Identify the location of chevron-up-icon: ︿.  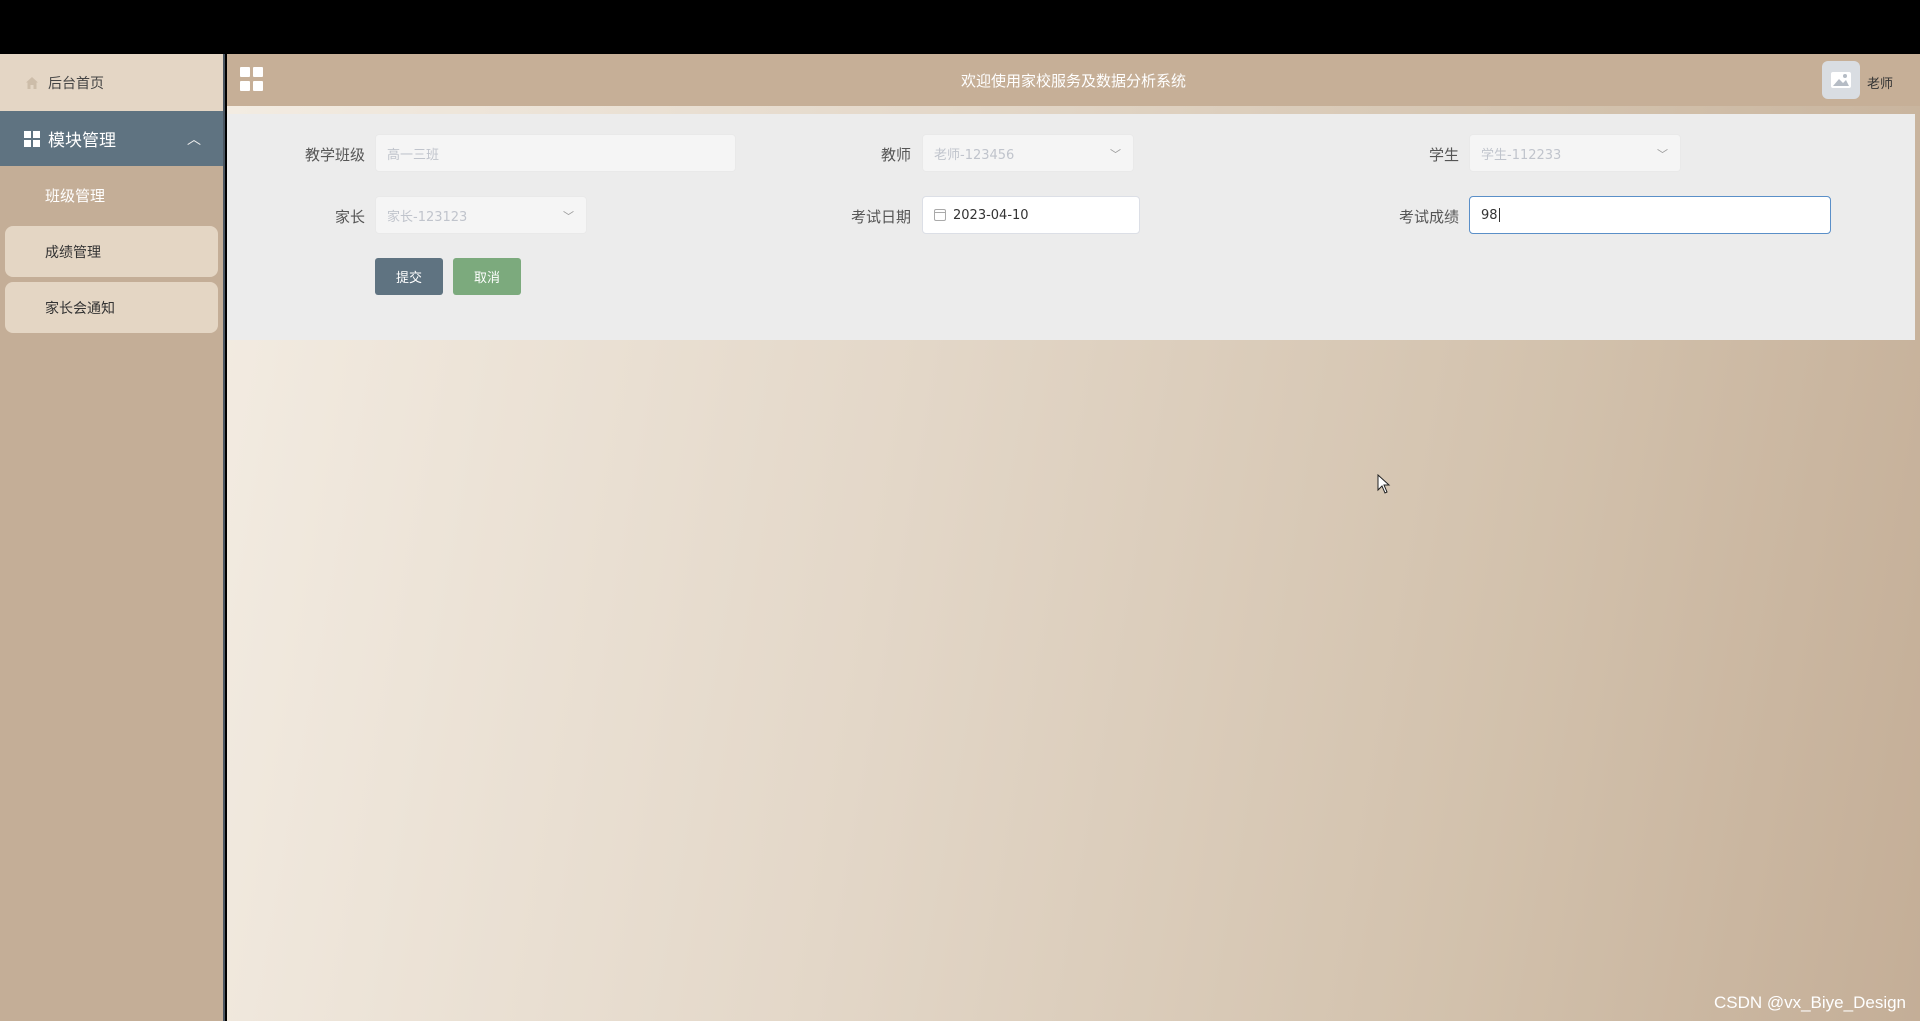
(194, 140).